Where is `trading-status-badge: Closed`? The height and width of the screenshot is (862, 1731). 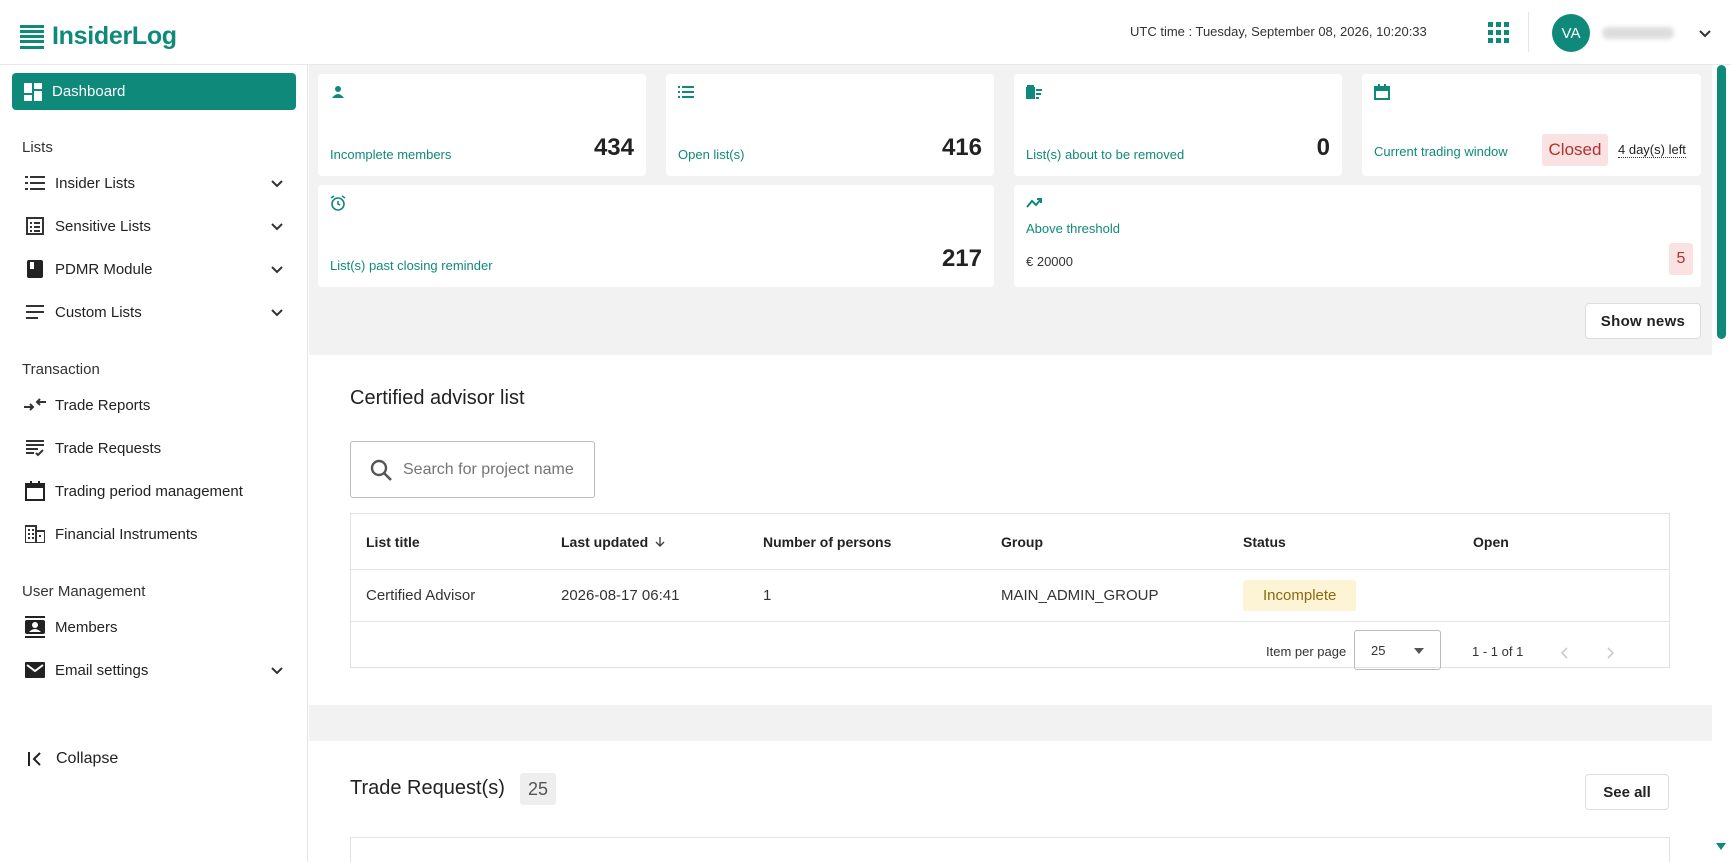 trading-status-badge: Closed is located at coordinates (1575, 150).